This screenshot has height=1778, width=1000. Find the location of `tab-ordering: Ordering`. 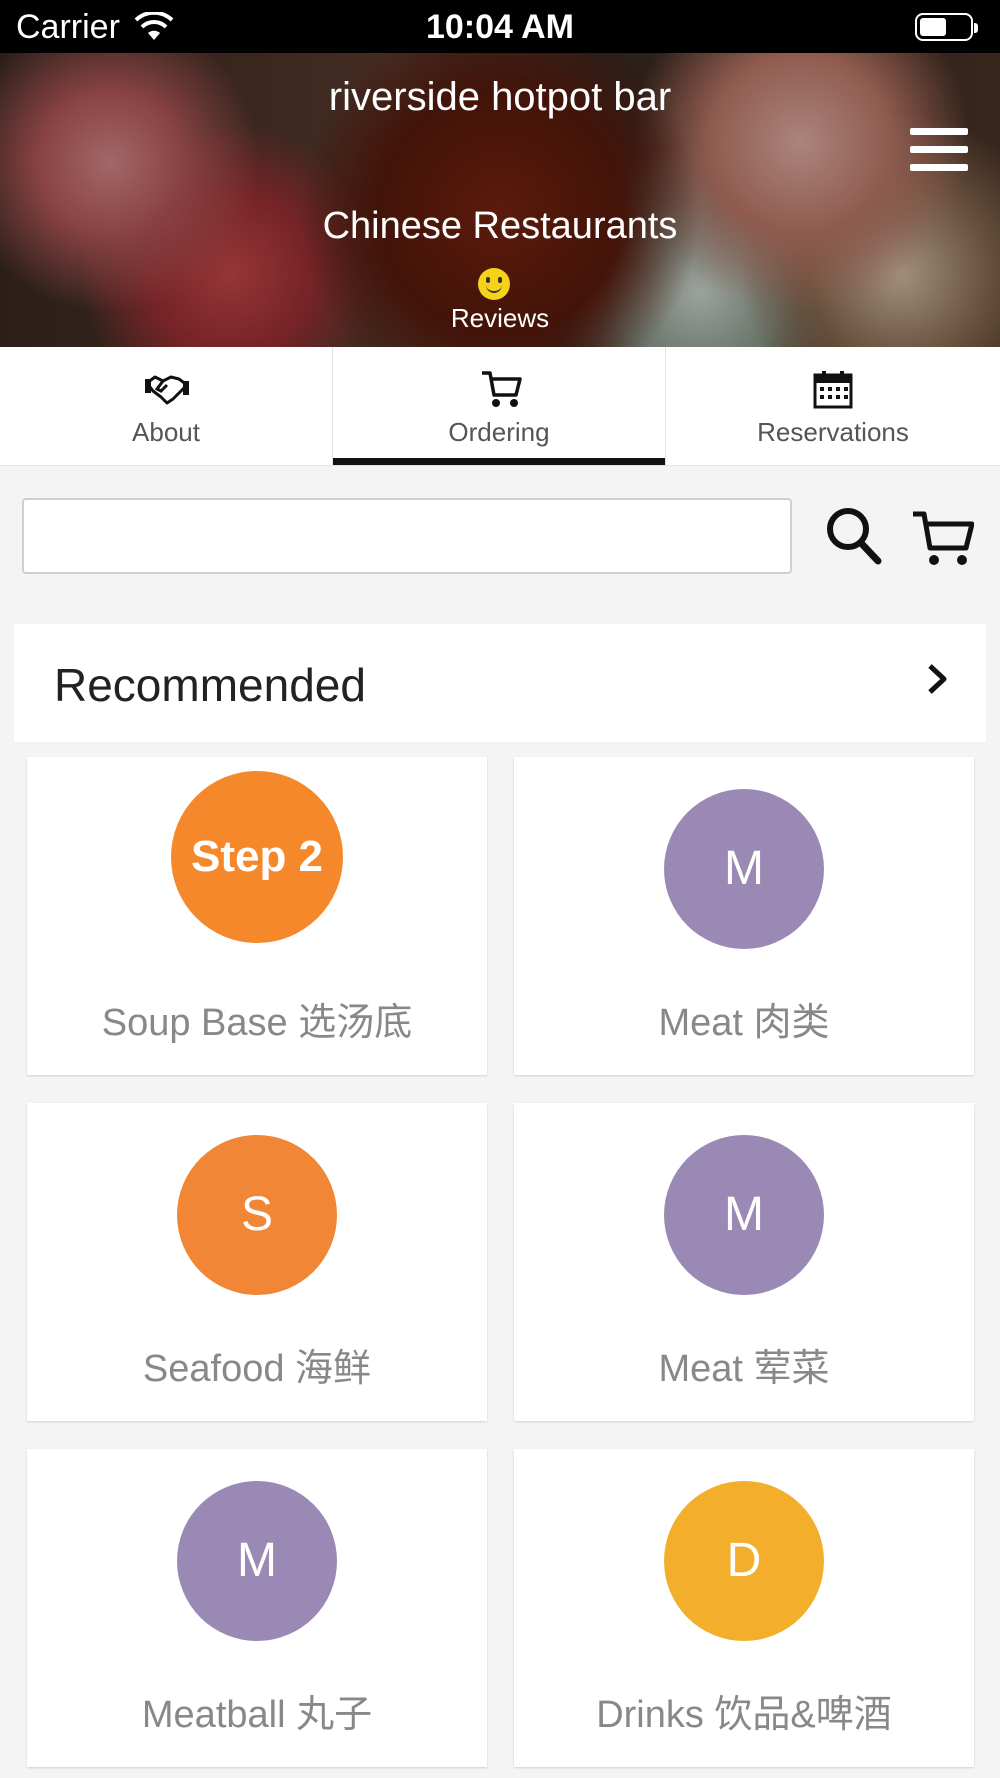

tab-ordering: Ordering is located at coordinates (499, 406).